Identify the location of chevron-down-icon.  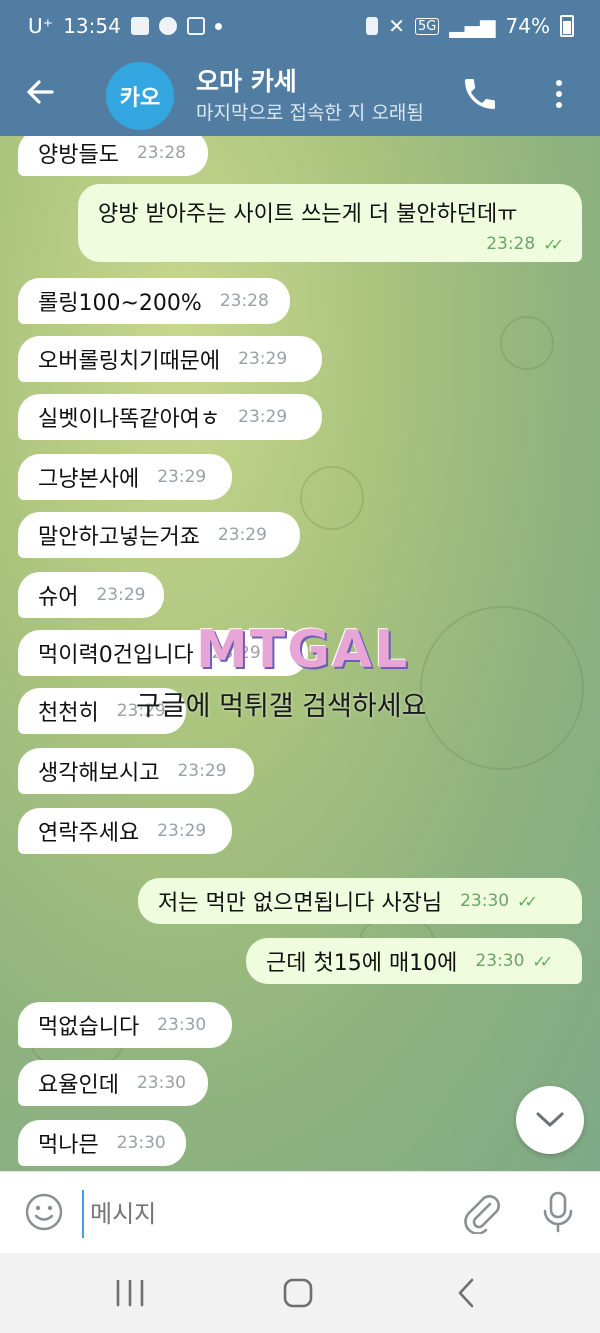
(550, 1119).